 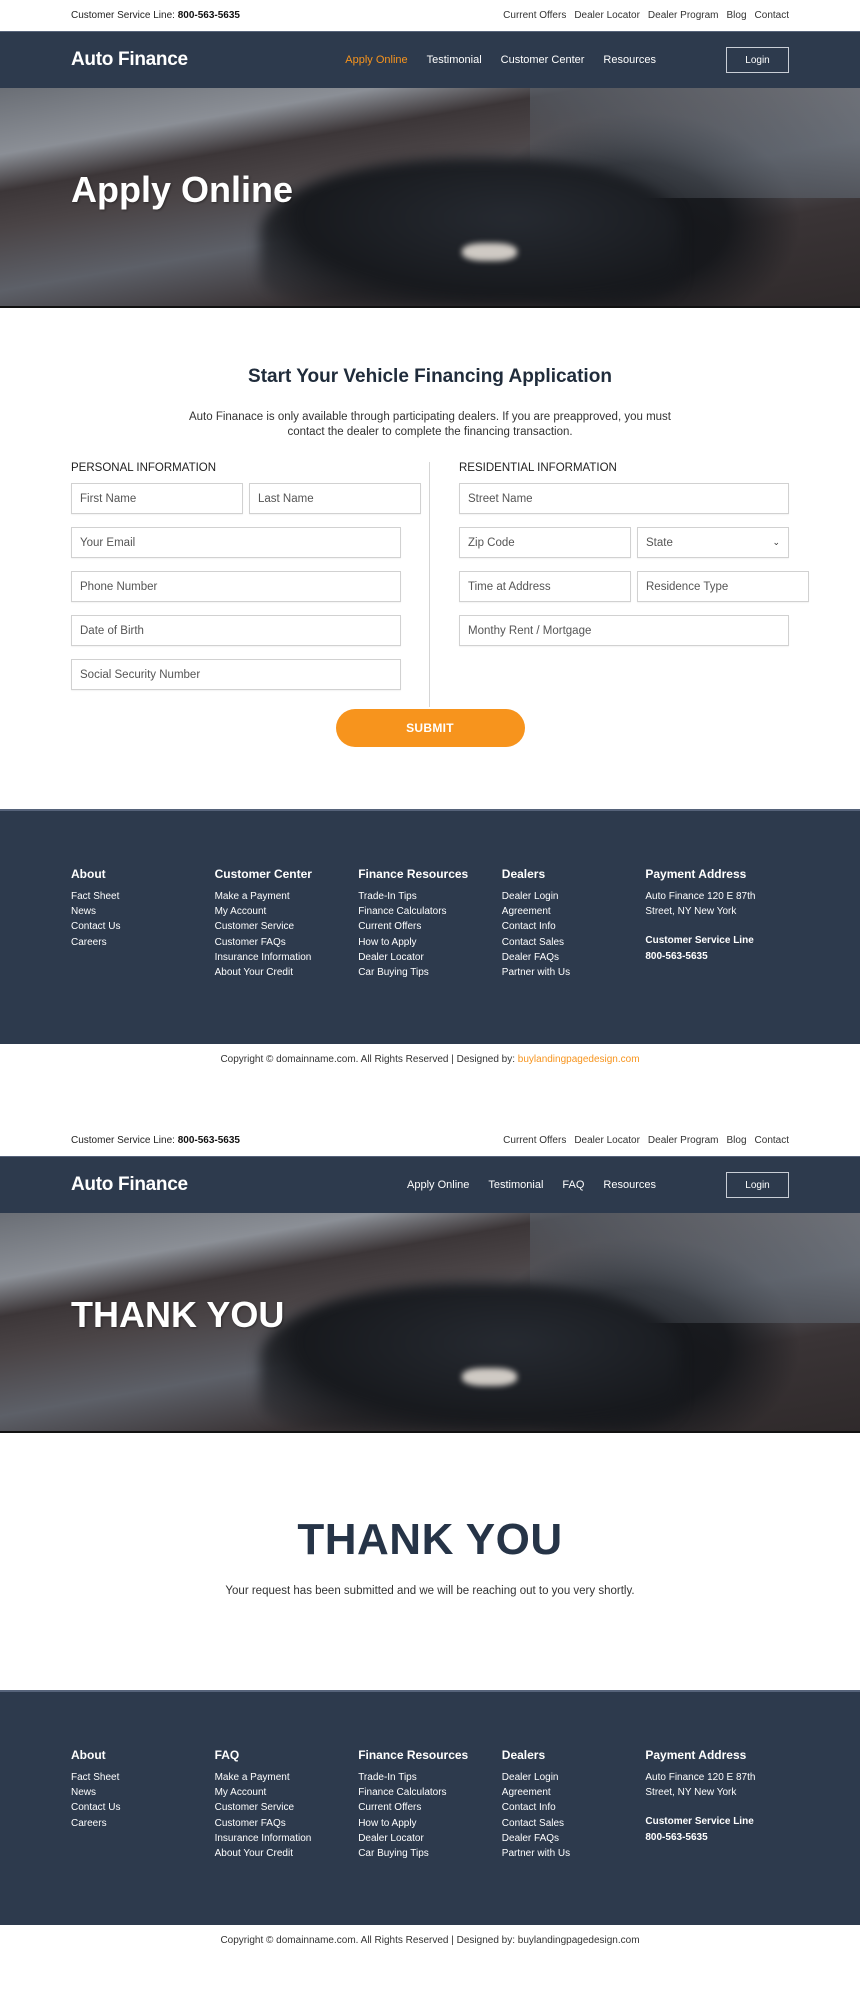 What do you see at coordinates (713, 542) in the screenshot?
I see `state-select: State ⌄` at bounding box center [713, 542].